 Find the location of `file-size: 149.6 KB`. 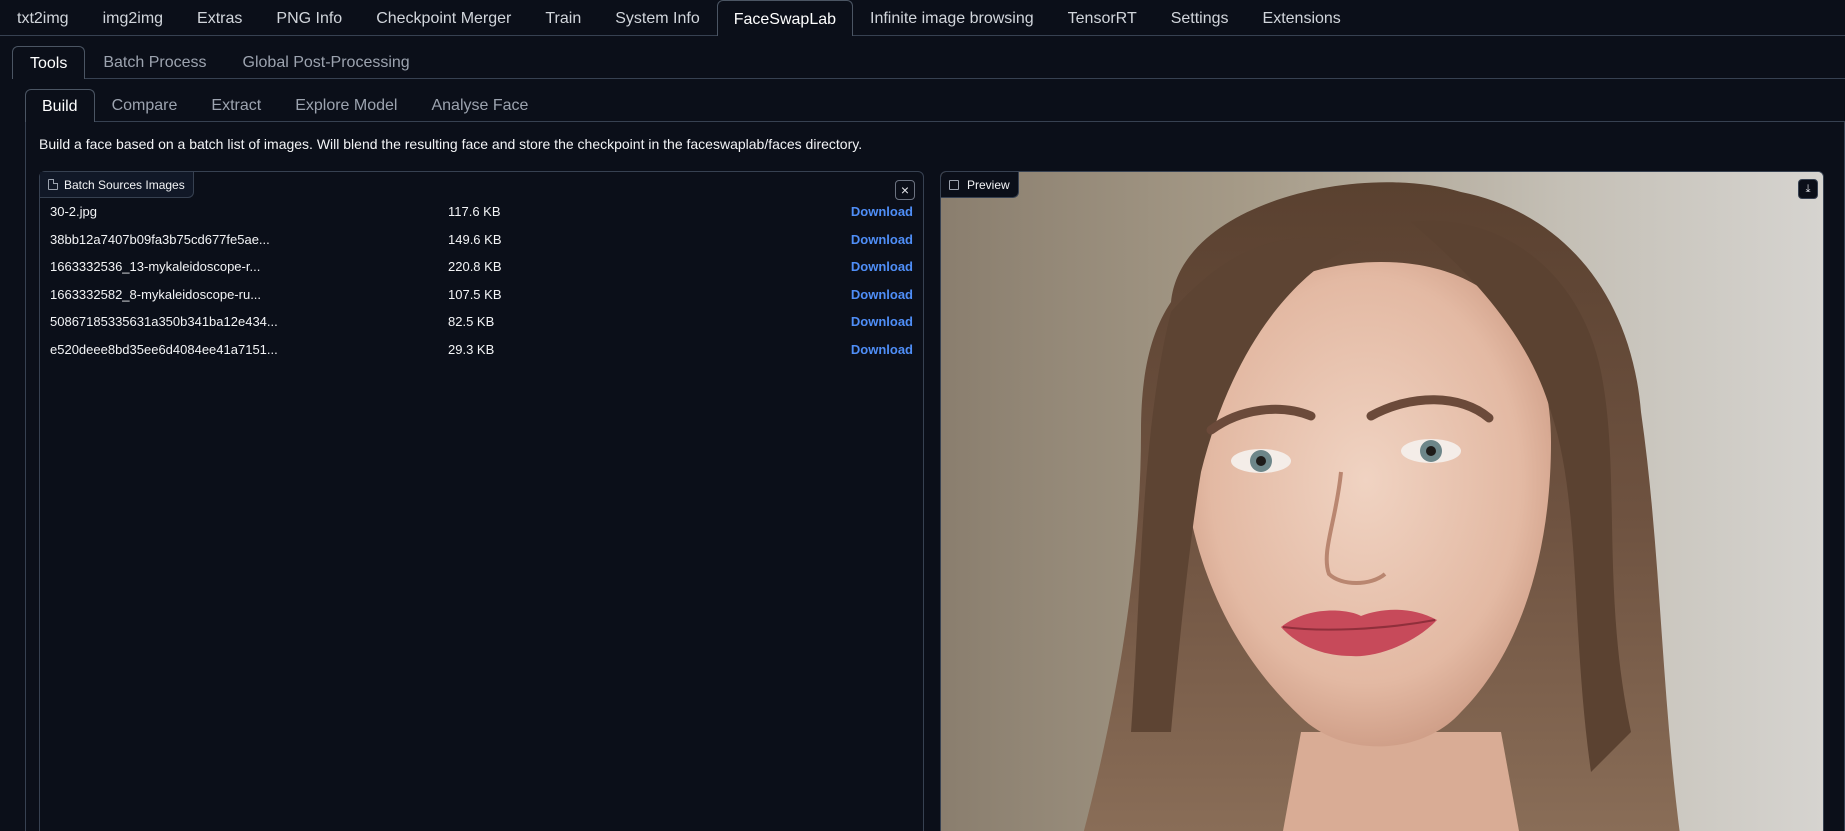

file-size: 149.6 KB is located at coordinates (475, 239).